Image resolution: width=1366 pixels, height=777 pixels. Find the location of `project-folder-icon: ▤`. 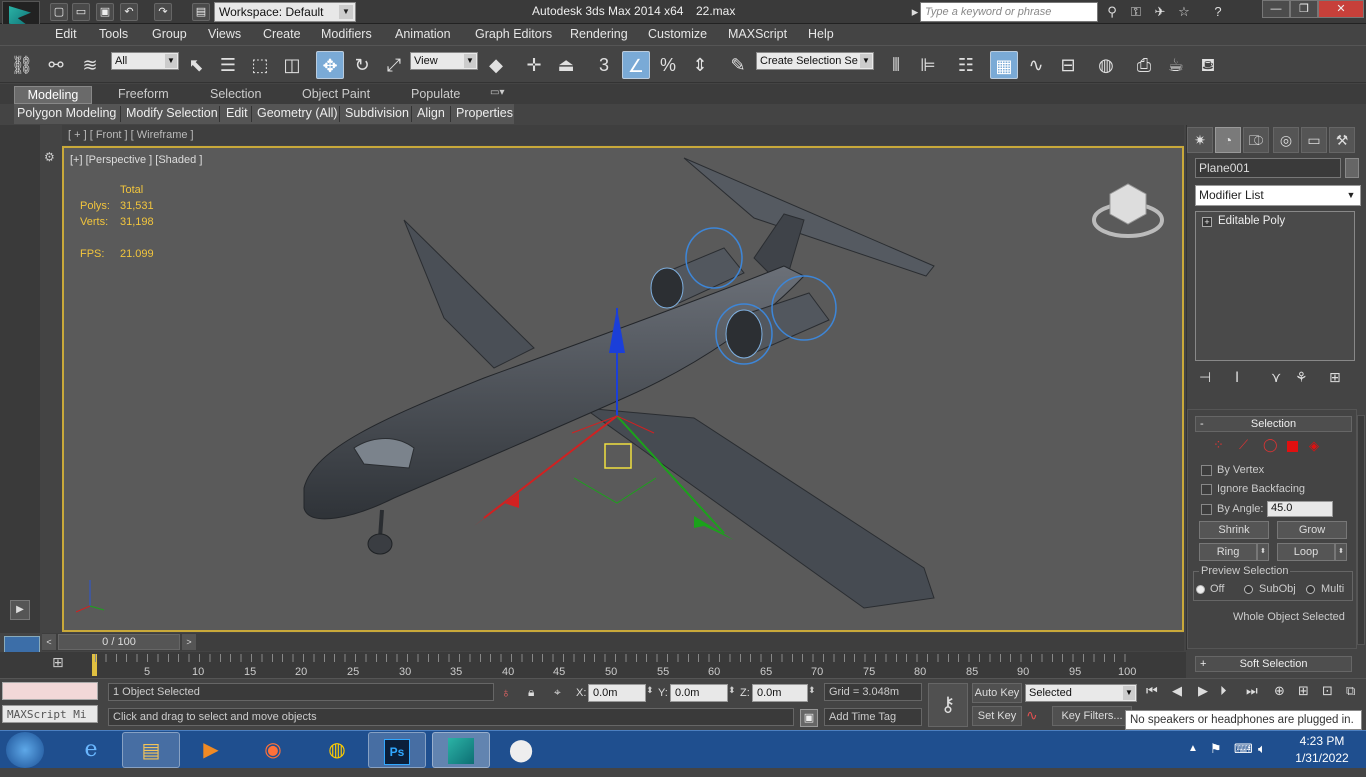

project-folder-icon: ▤ is located at coordinates (201, 12).